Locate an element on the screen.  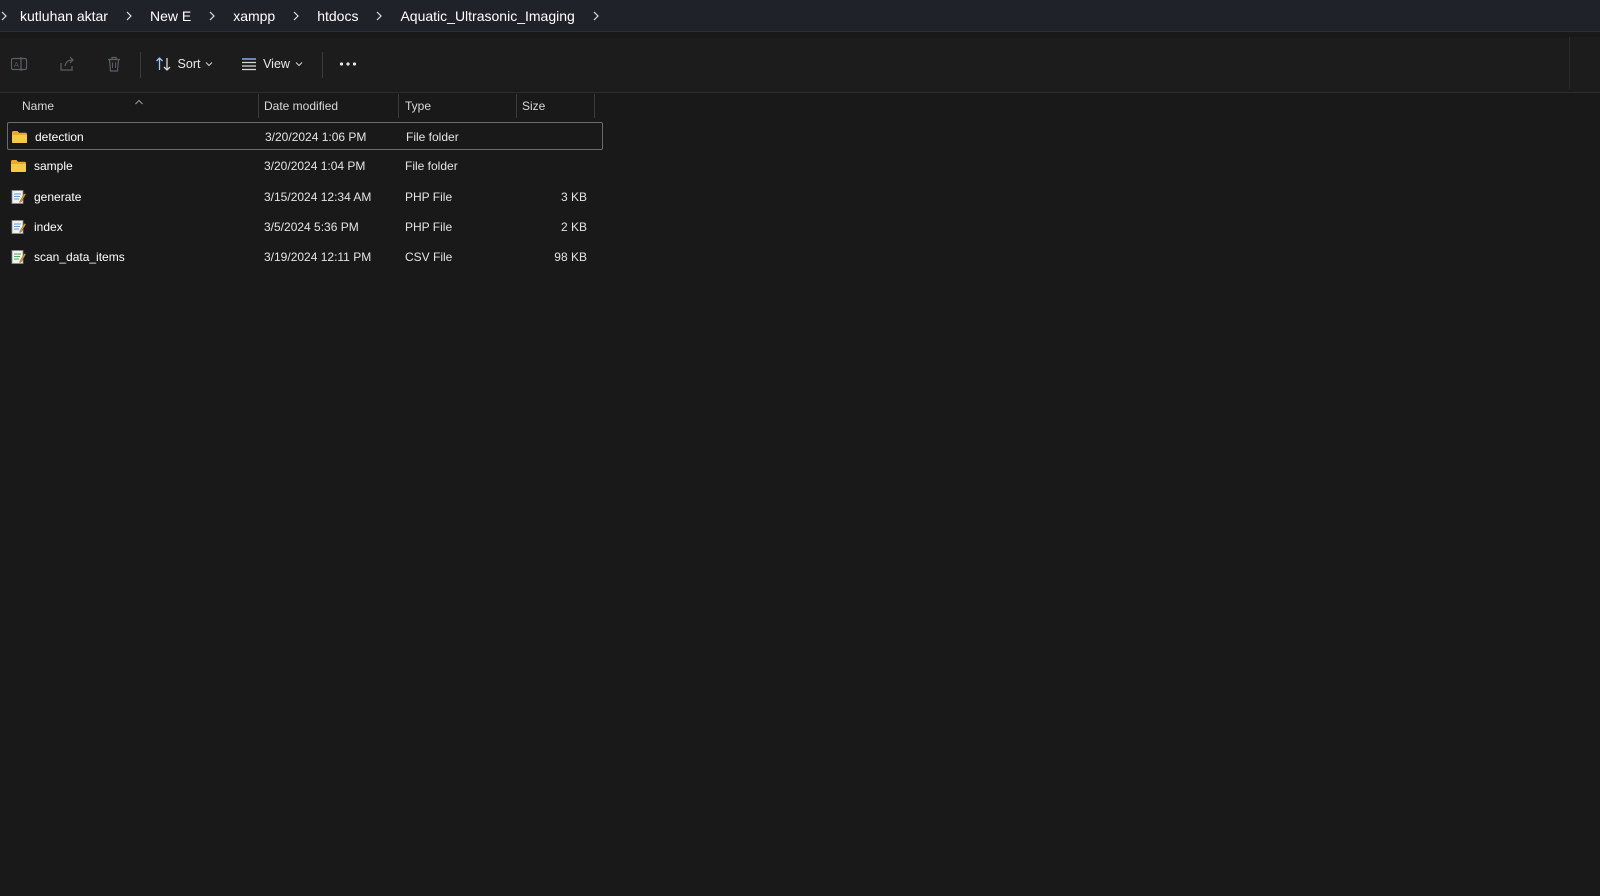
file-date: 3/5/2024 5:36 PM is located at coordinates (311, 226).